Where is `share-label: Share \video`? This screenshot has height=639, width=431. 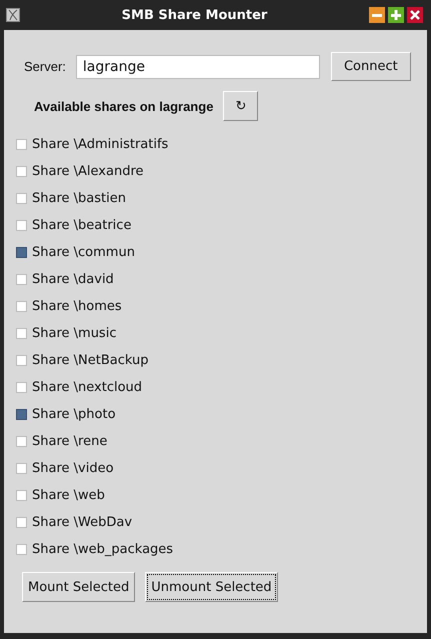
share-label: Share \video is located at coordinates (73, 468).